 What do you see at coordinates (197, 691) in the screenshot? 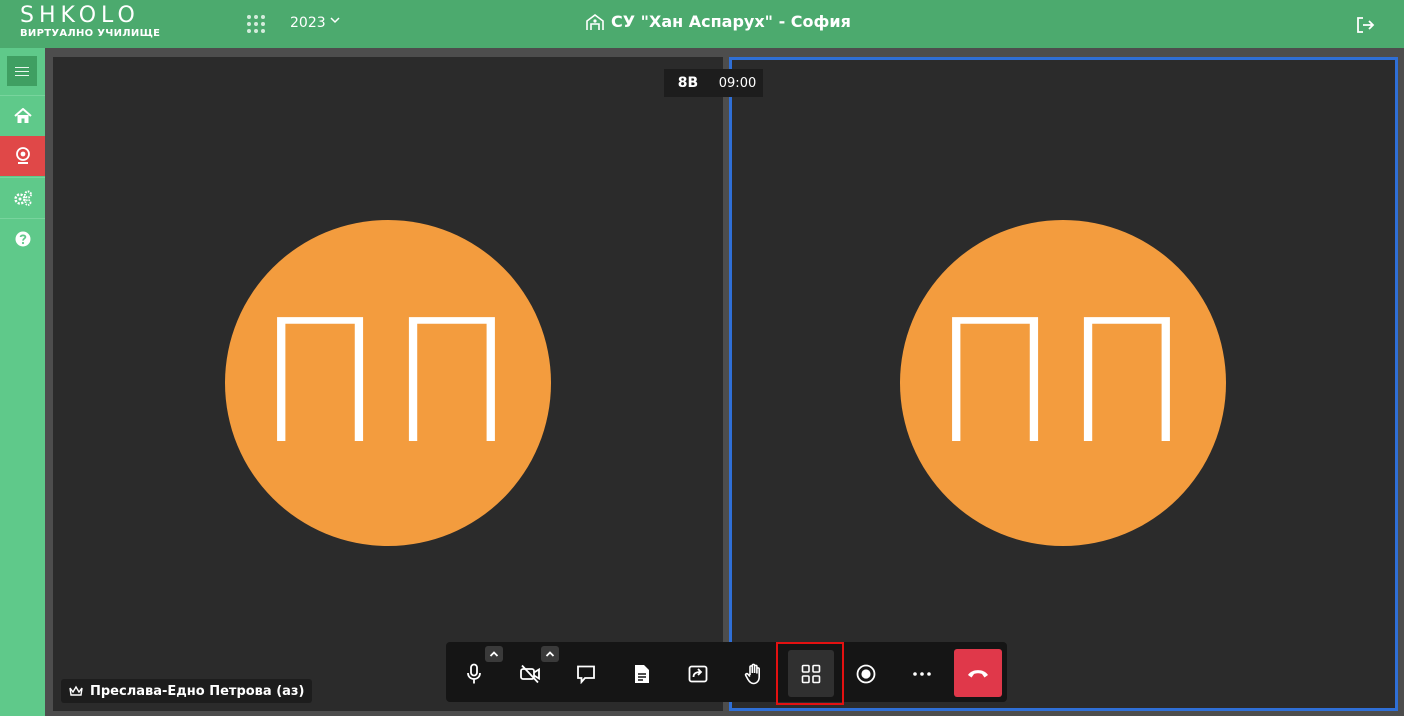
I see `local-participant-name: Преслава-Едно Петрова (аз)` at bounding box center [197, 691].